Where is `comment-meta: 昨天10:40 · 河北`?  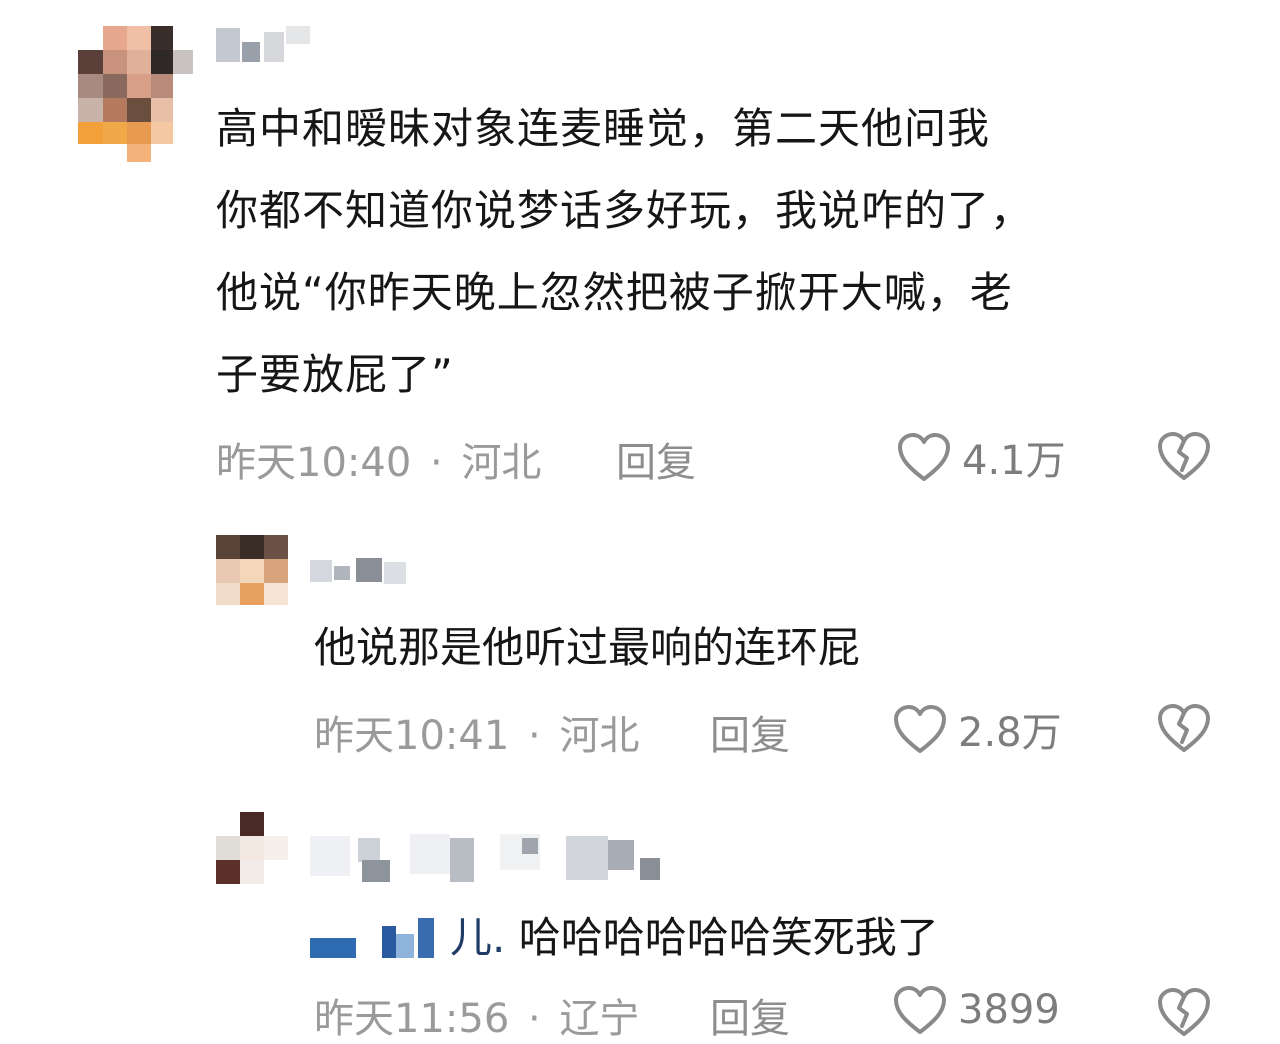 comment-meta: 昨天10:40 · 河北 is located at coordinates (378, 459).